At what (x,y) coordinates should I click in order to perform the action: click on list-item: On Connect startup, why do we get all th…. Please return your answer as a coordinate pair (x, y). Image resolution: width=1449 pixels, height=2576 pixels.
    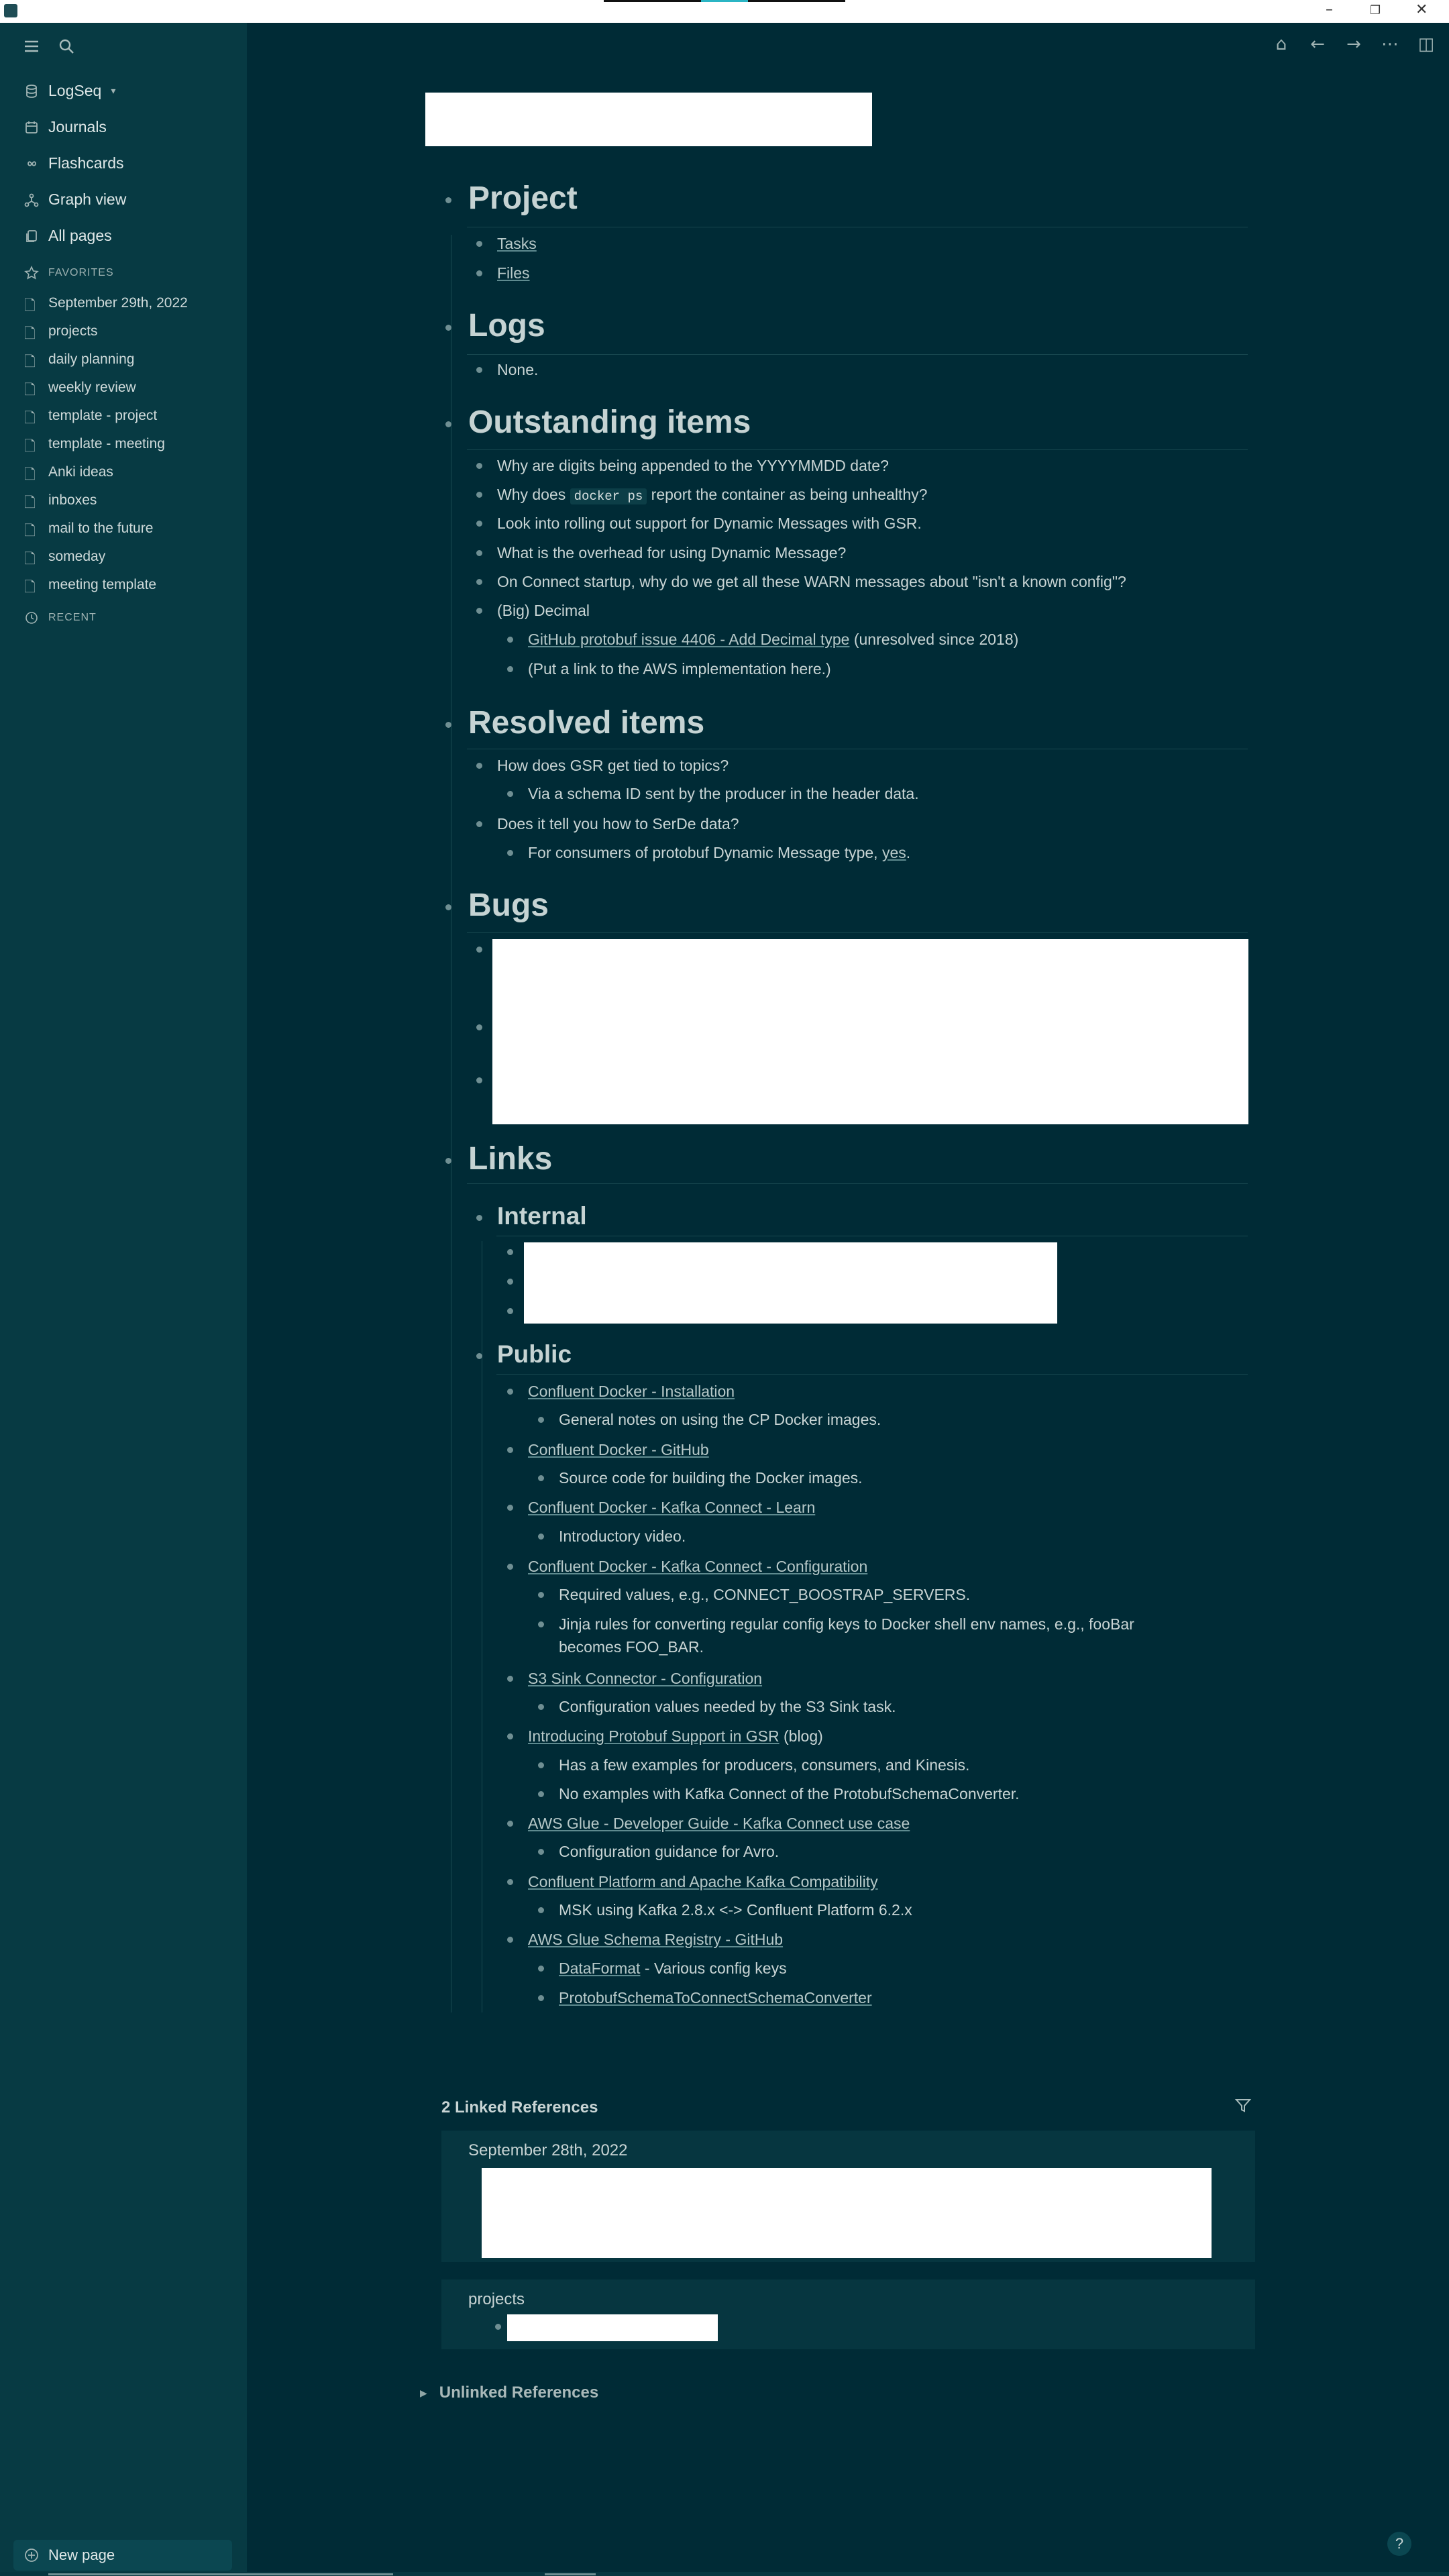
    Looking at the image, I should click on (801, 581).